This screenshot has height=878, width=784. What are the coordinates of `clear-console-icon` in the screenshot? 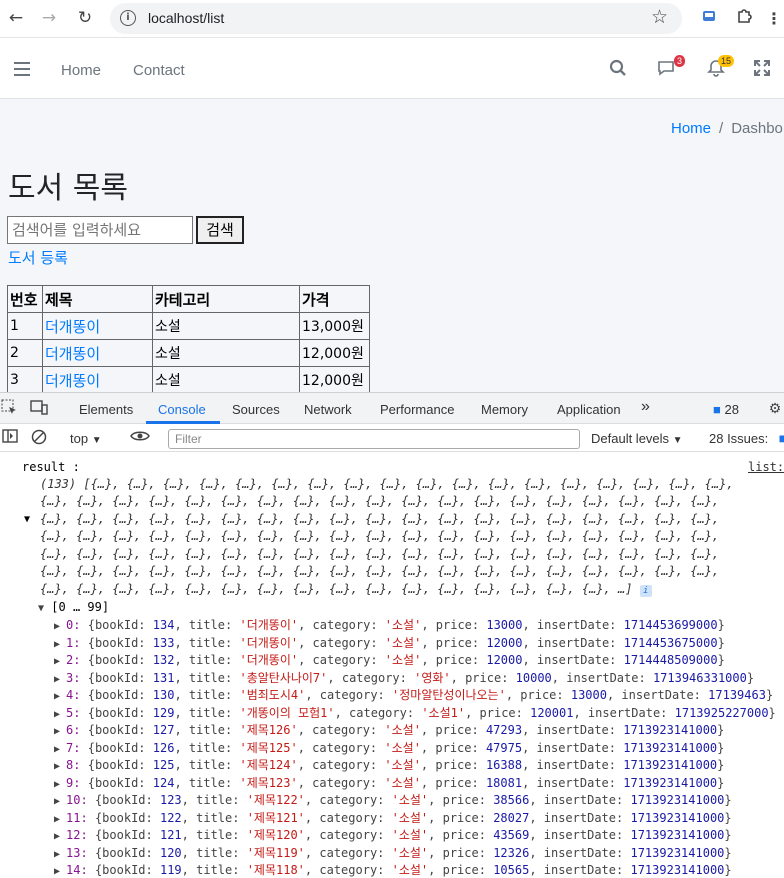 It's located at (39, 438).